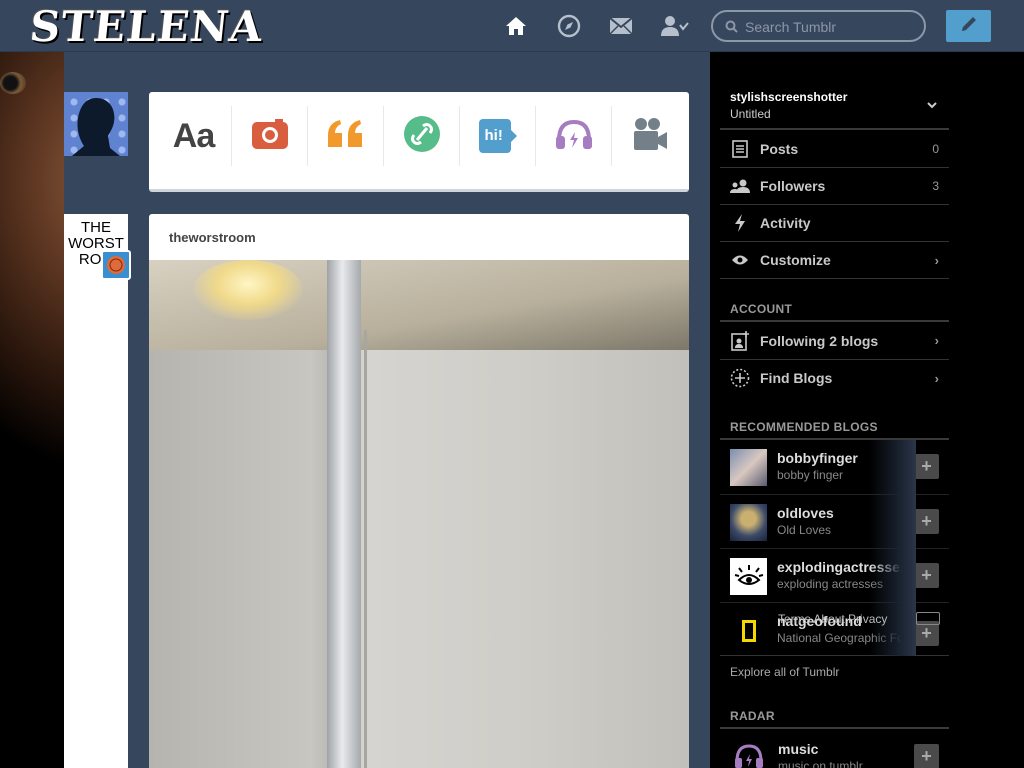  Describe the element at coordinates (793, 186) in the screenshot. I see `sidebar-item-label: Followers` at that location.